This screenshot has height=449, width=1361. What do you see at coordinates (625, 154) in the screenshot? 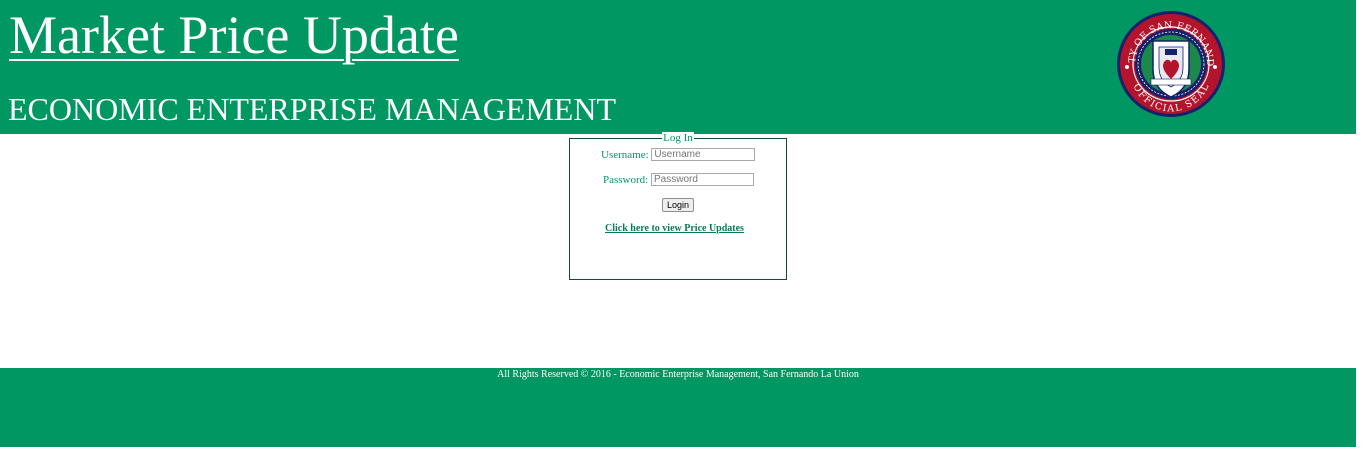
I see `username-label: Username:` at bounding box center [625, 154].